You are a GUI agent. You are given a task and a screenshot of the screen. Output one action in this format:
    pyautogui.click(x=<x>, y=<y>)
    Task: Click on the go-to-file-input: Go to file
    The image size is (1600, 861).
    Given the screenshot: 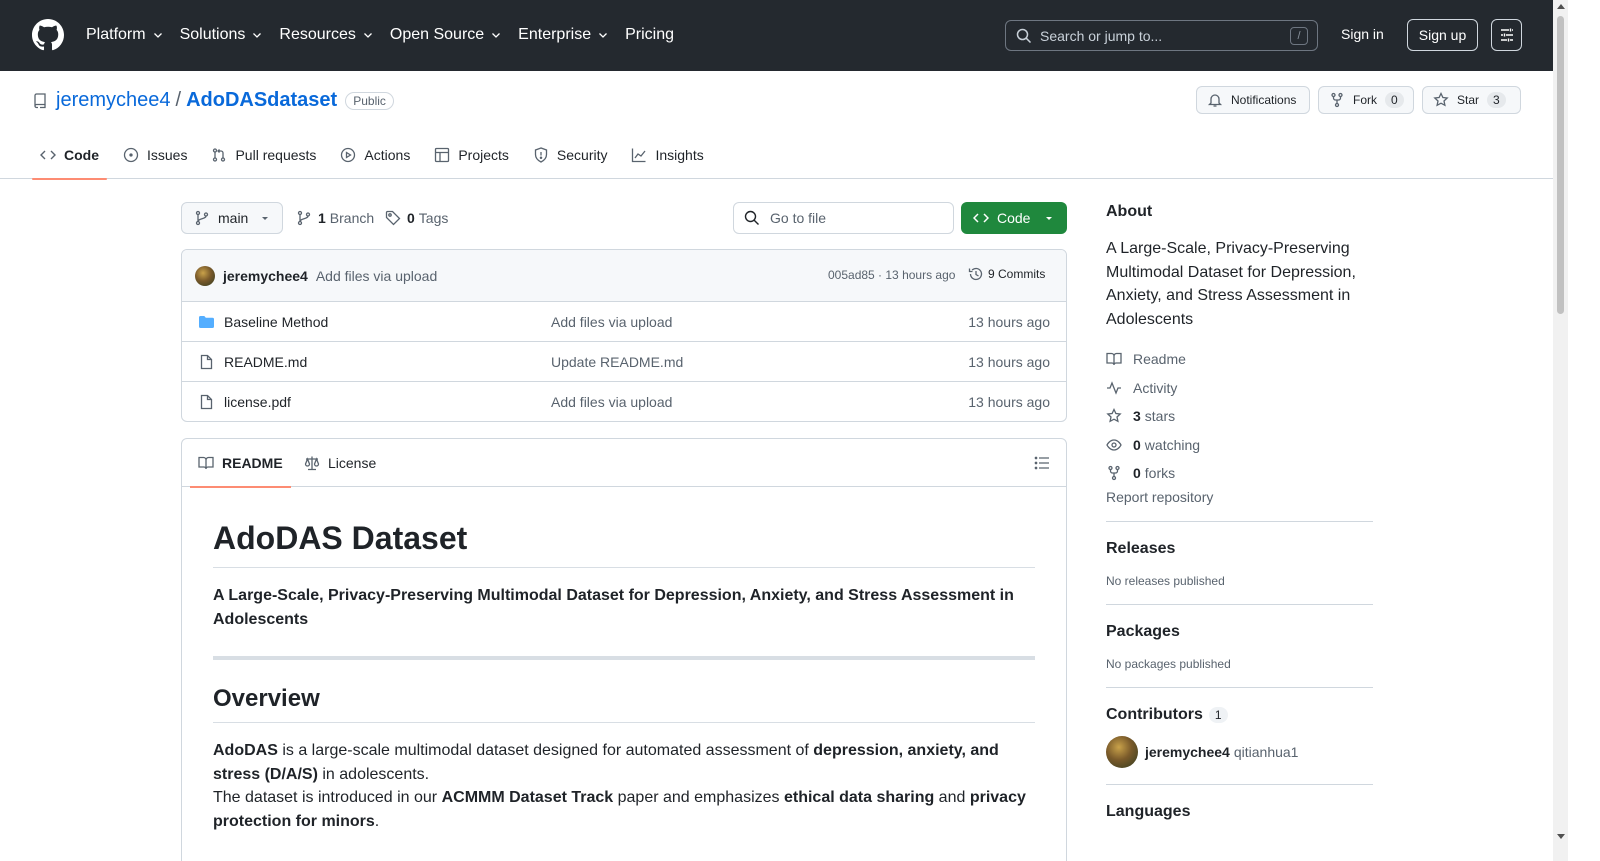 What is the action you would take?
    pyautogui.click(x=843, y=218)
    